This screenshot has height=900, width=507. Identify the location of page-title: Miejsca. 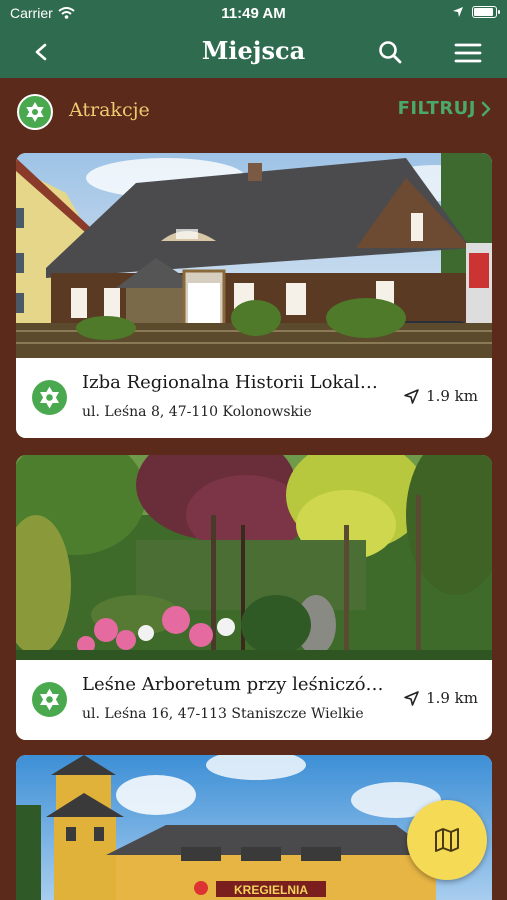
(253, 50).